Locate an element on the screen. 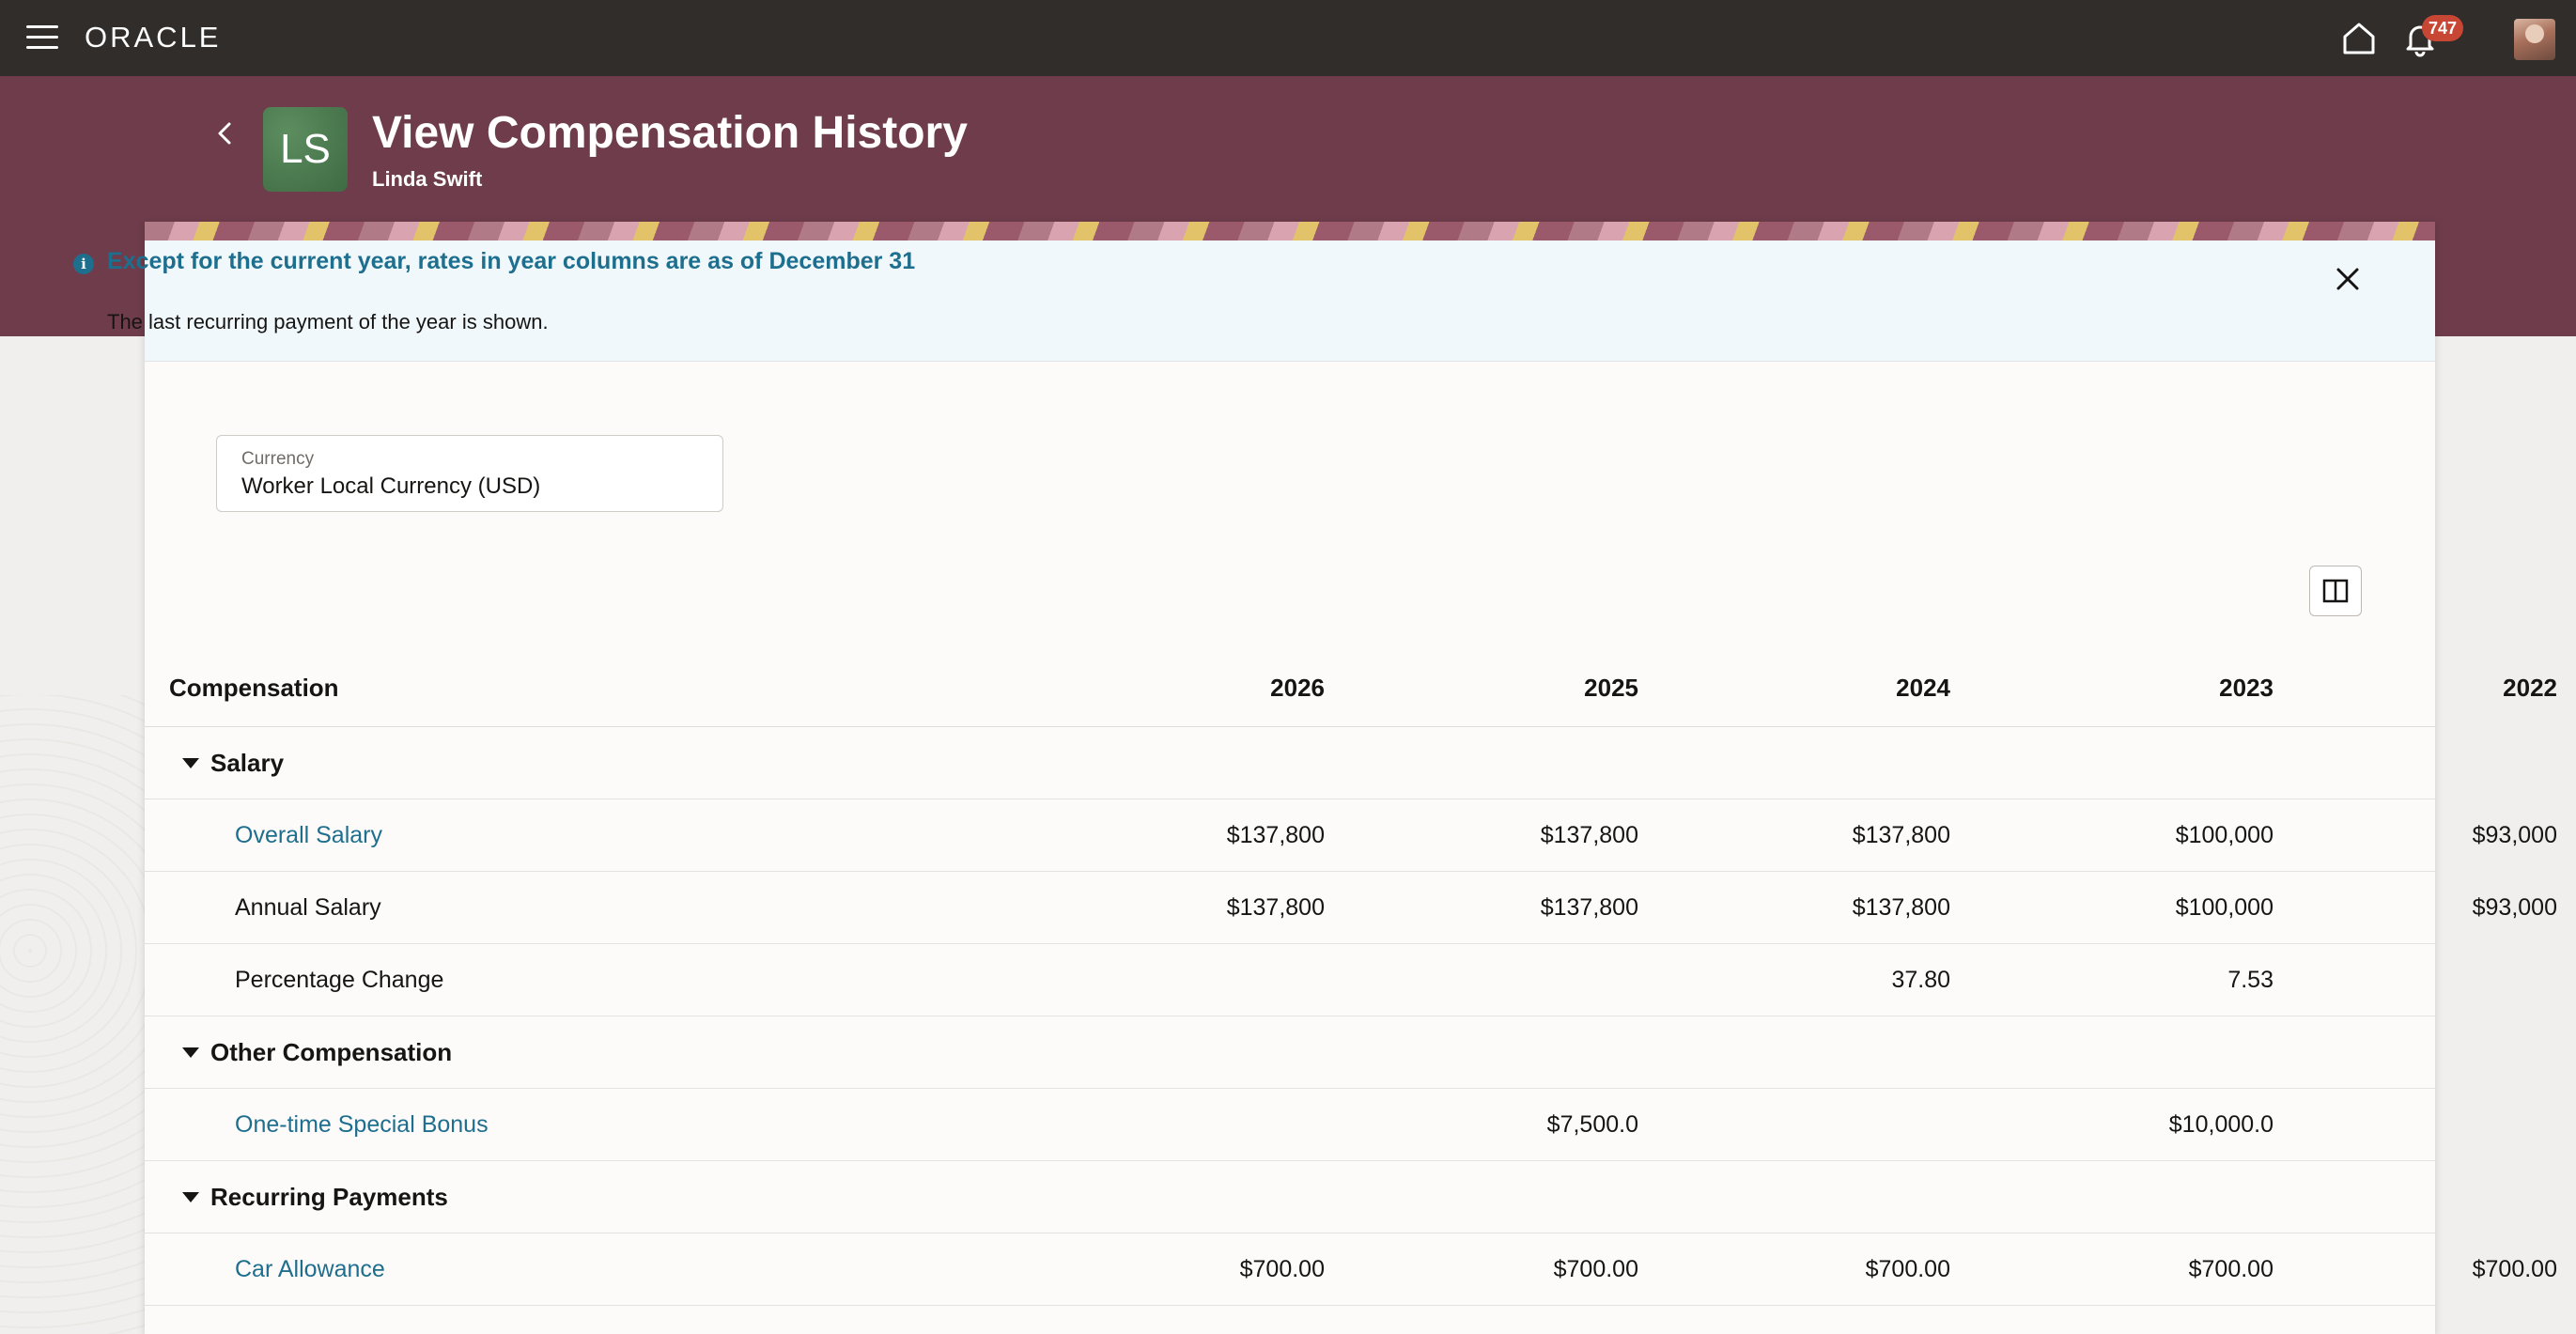 The width and height of the screenshot is (2576, 1334). table-row: Percentage Change 37.80 7.53 is located at coordinates (1290, 980).